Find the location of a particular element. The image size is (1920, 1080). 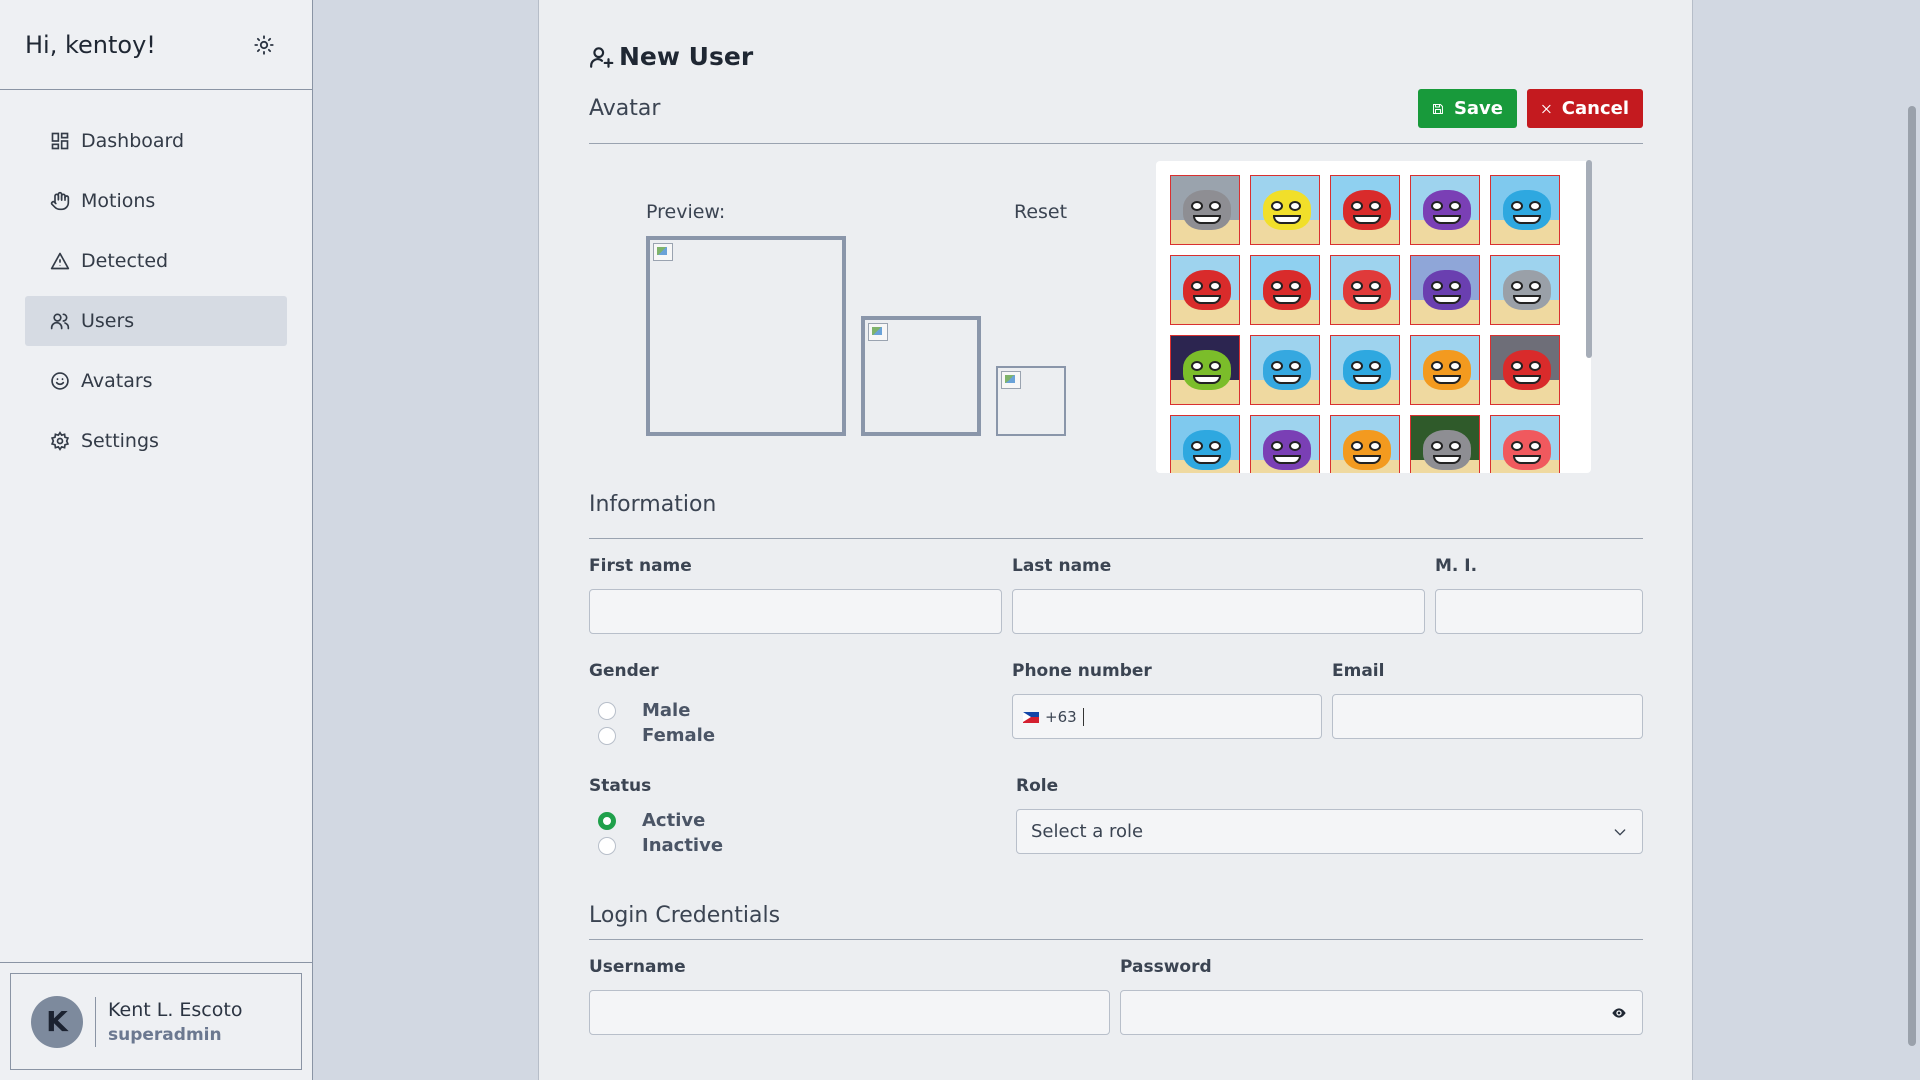

middle-initial-label: M. I. is located at coordinates (1456, 566).